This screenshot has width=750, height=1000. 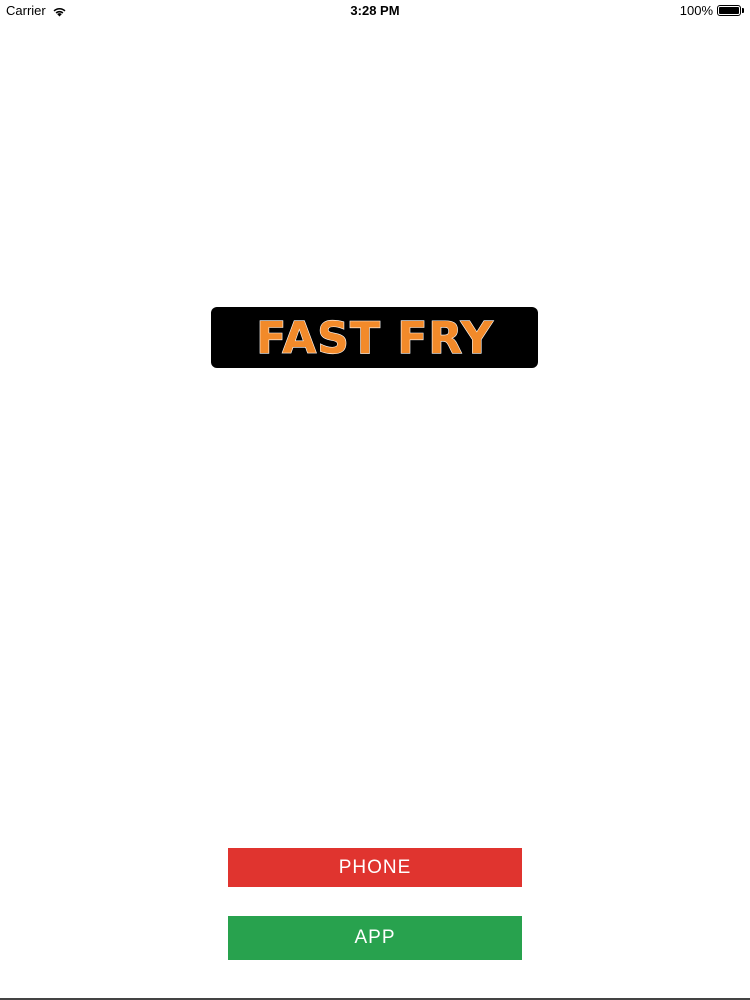 I want to click on battery-fill, so click(x=729, y=10).